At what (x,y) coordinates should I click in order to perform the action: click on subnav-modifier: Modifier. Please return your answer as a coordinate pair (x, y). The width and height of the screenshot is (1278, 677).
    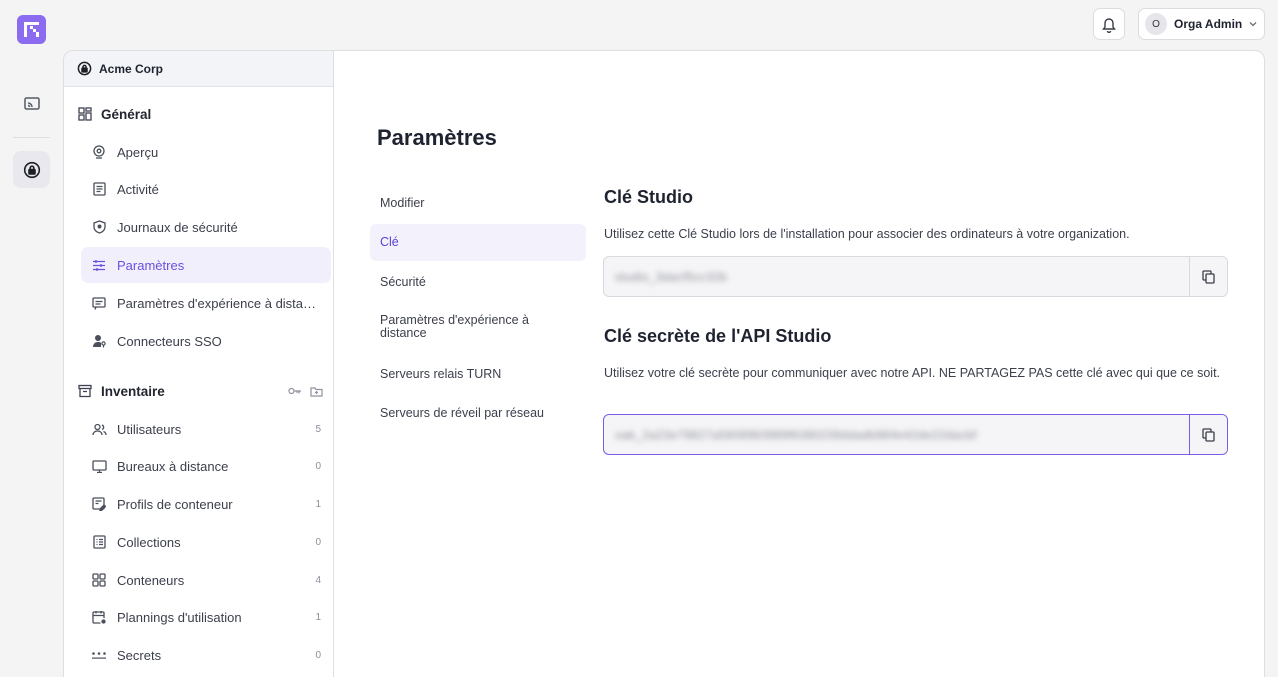
    Looking at the image, I should click on (478, 203).